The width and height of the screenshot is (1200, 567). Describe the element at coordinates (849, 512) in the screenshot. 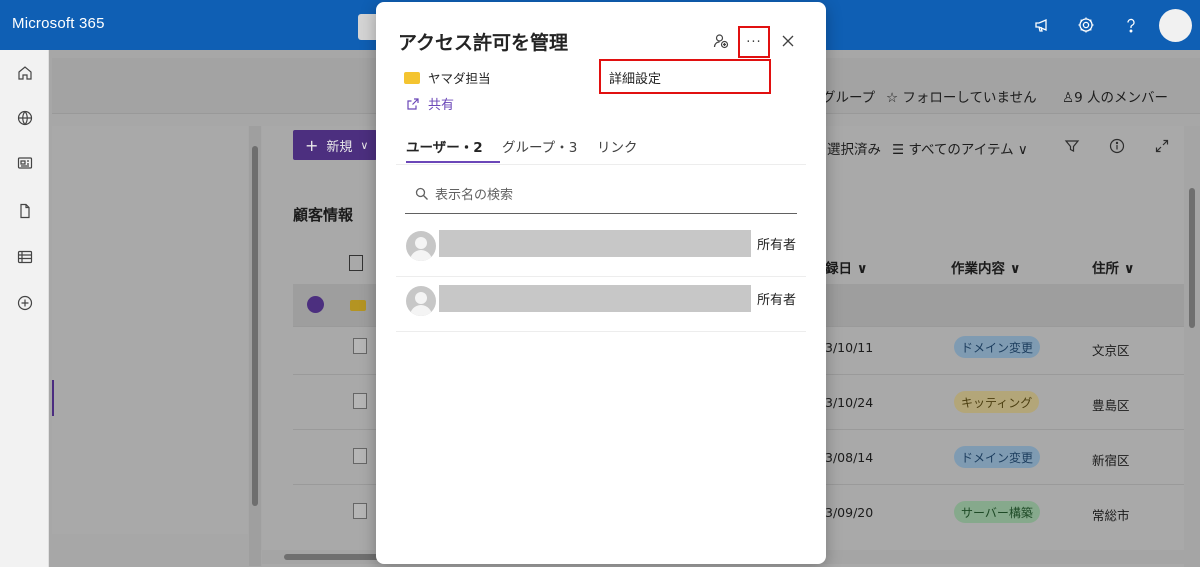

I see `row-date: 3/09/20` at that location.